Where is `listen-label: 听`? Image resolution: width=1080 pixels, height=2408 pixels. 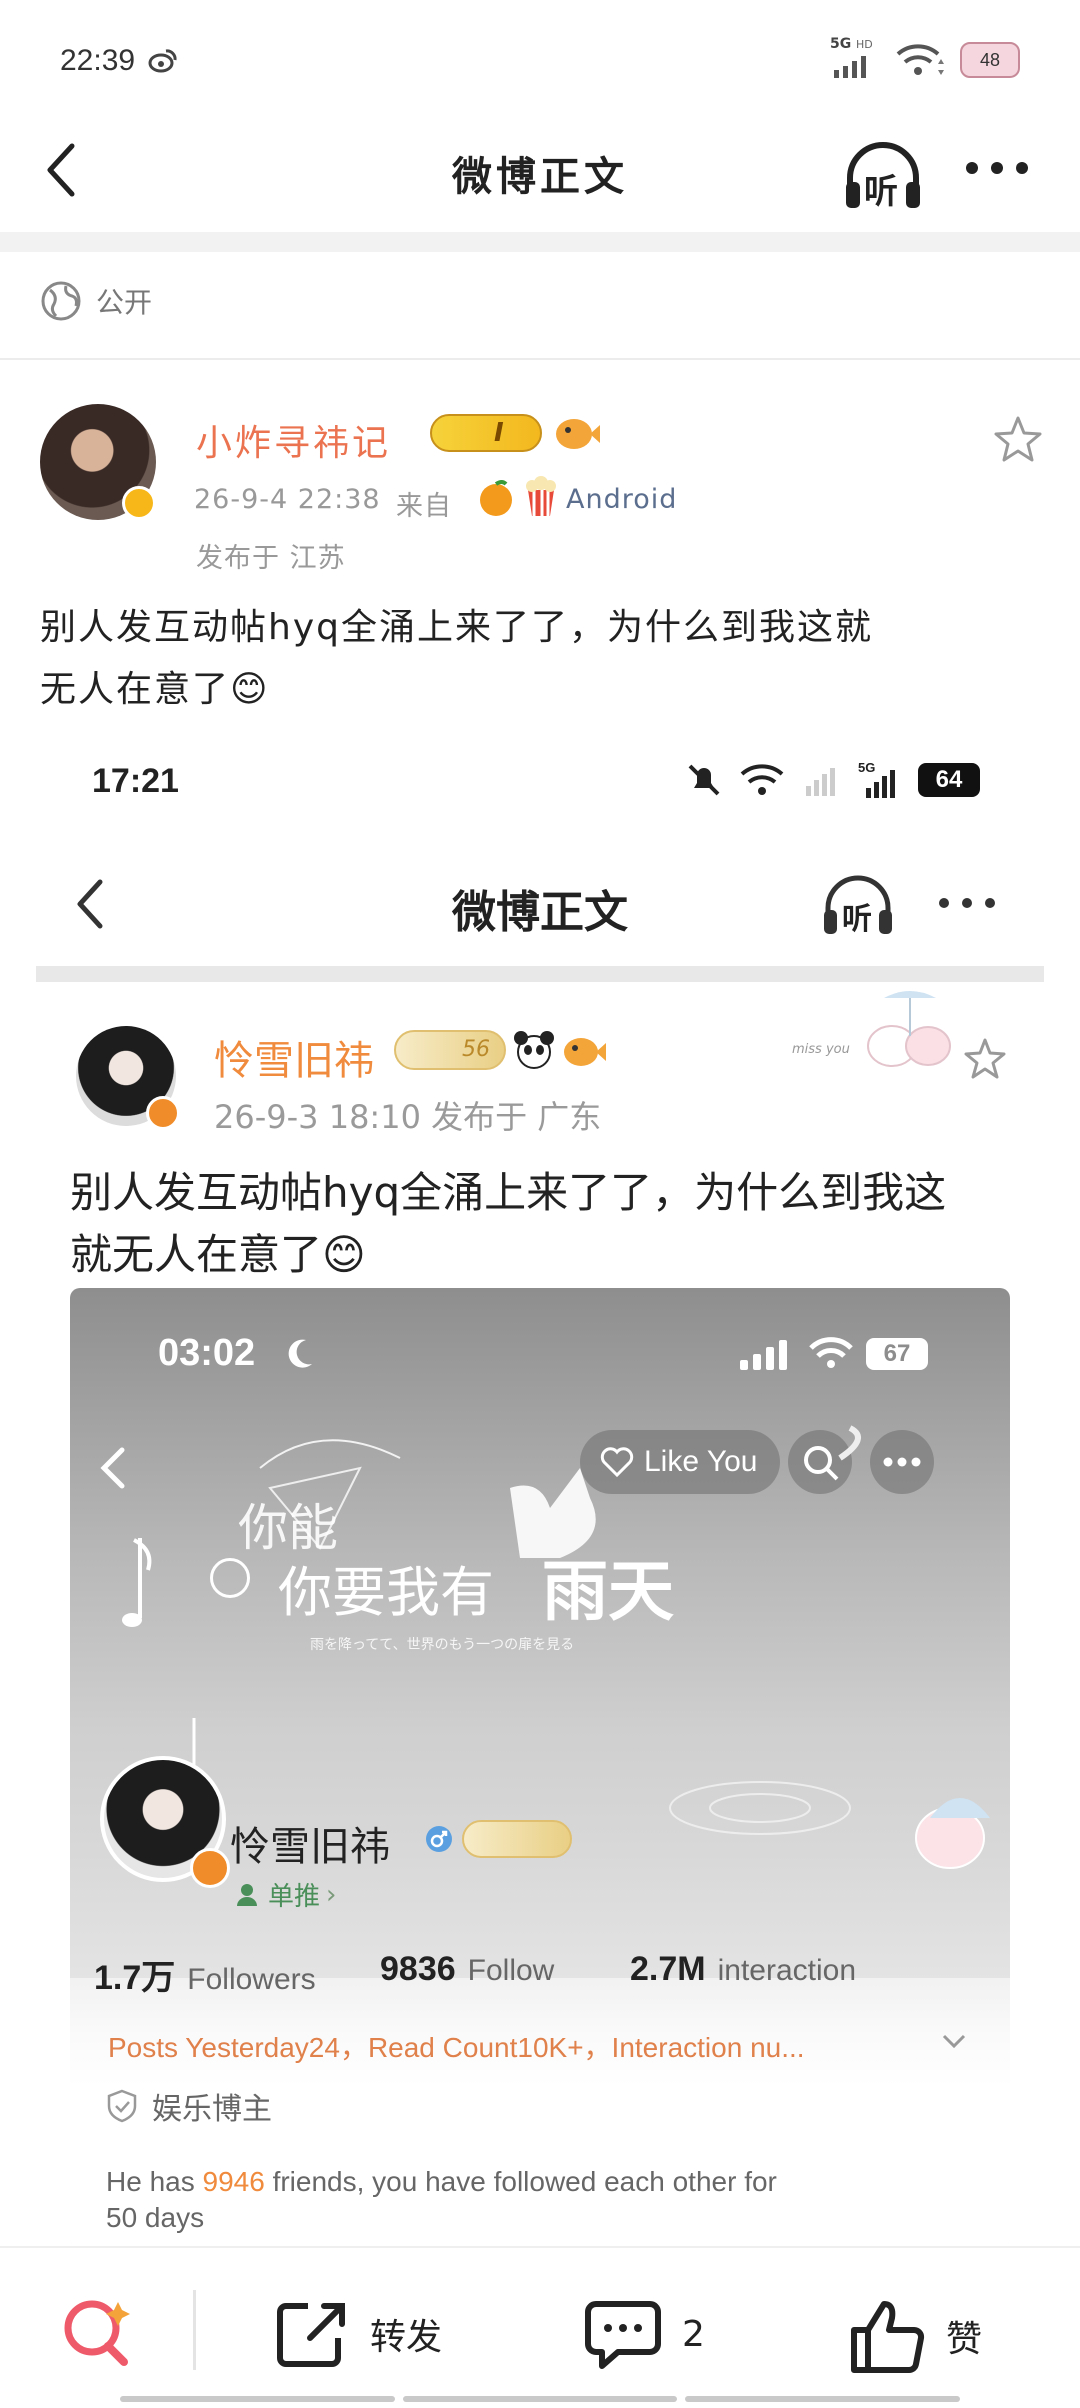
listen-label: 听 is located at coordinates (881, 192).